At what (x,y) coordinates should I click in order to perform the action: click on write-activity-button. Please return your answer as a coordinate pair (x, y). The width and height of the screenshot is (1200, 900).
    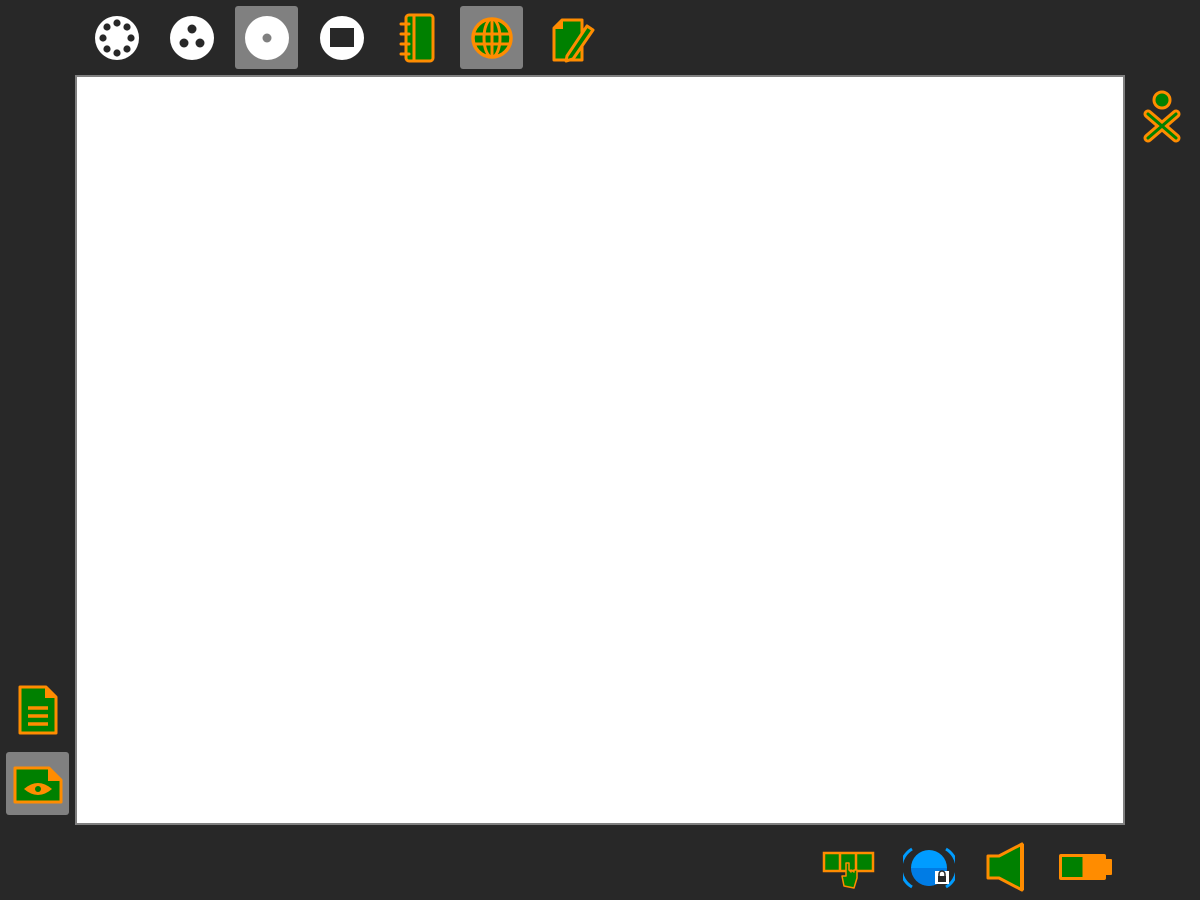
    Looking at the image, I should click on (570, 37).